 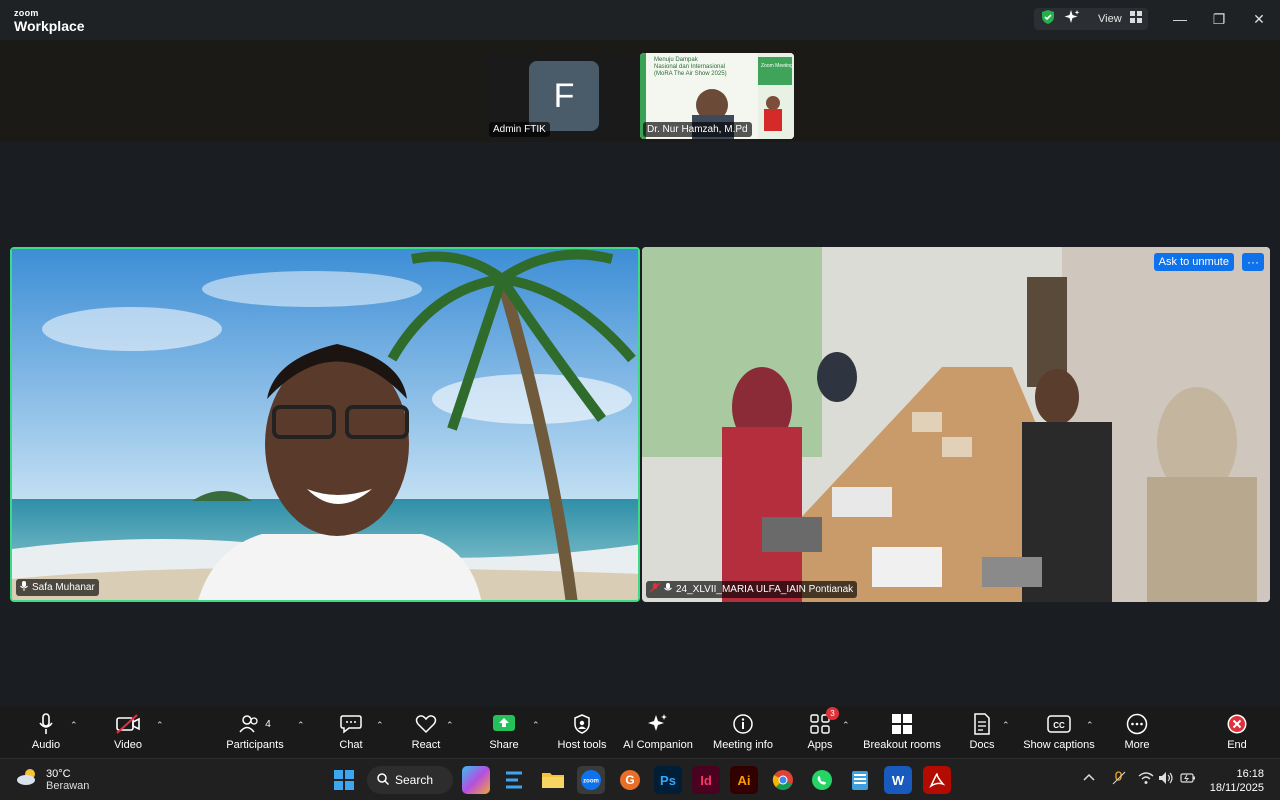 What do you see at coordinates (937, 780) in the screenshot?
I see `acrobat-app-icon` at bounding box center [937, 780].